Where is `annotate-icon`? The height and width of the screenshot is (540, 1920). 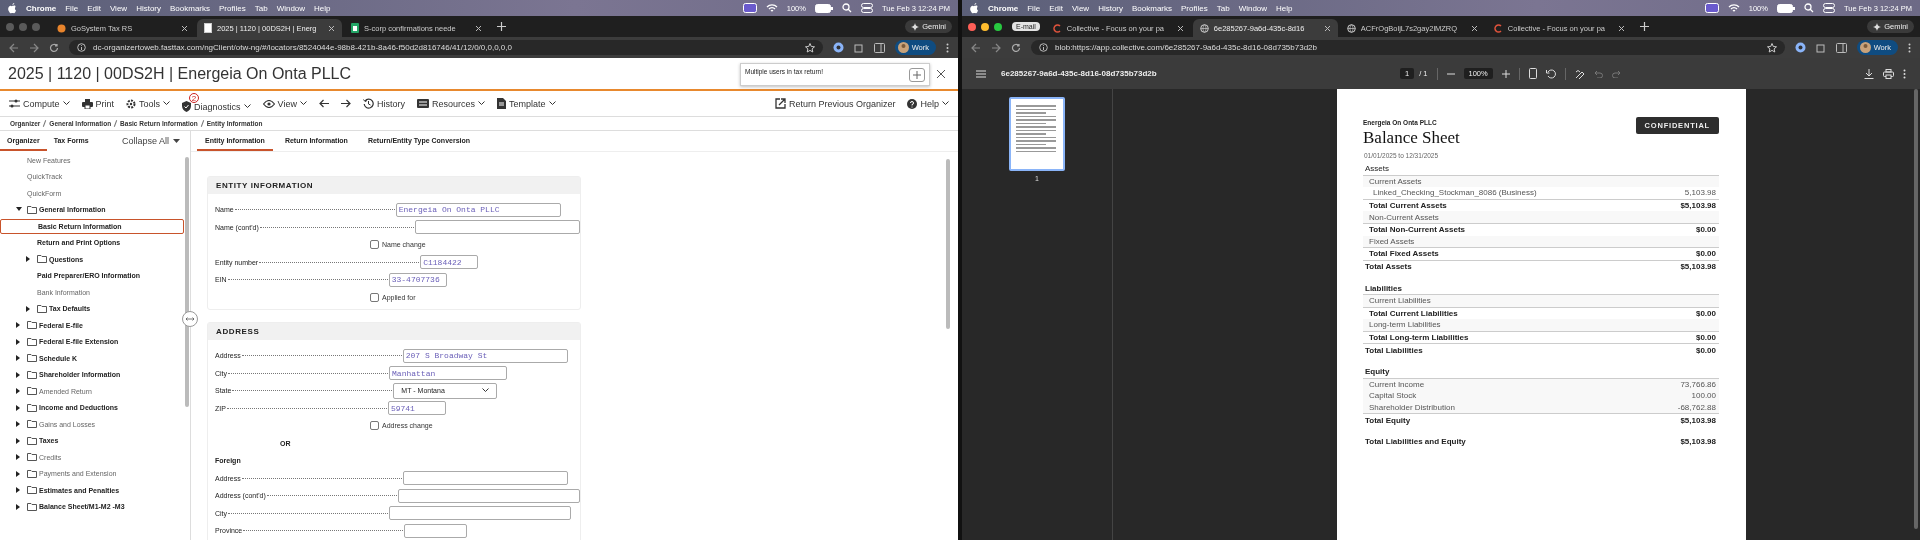 annotate-icon is located at coordinates (1579, 73).